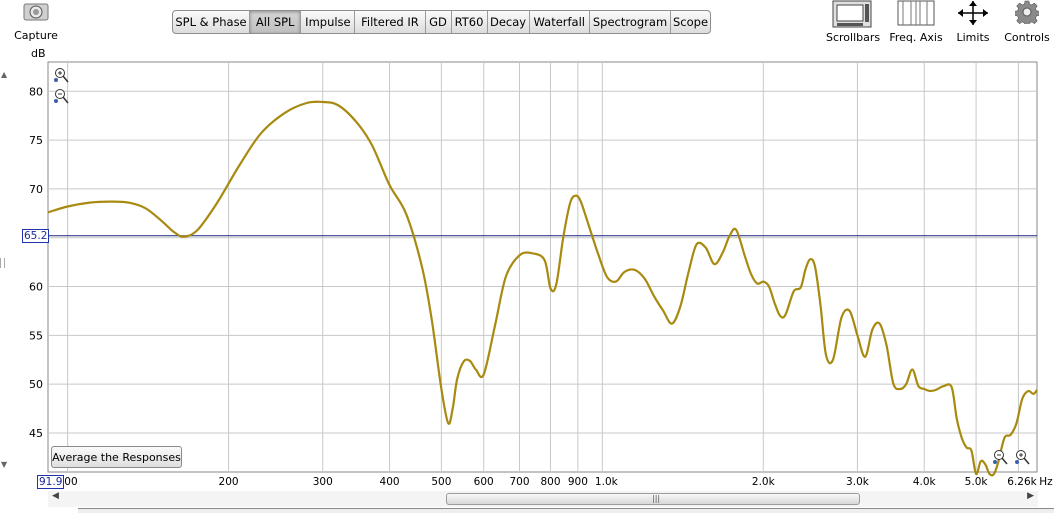 Image resolution: width=1054 pixels, height=513 pixels. What do you see at coordinates (55, 496) in the screenshot?
I see `scroll-left-arrow-icon: ◀` at bounding box center [55, 496].